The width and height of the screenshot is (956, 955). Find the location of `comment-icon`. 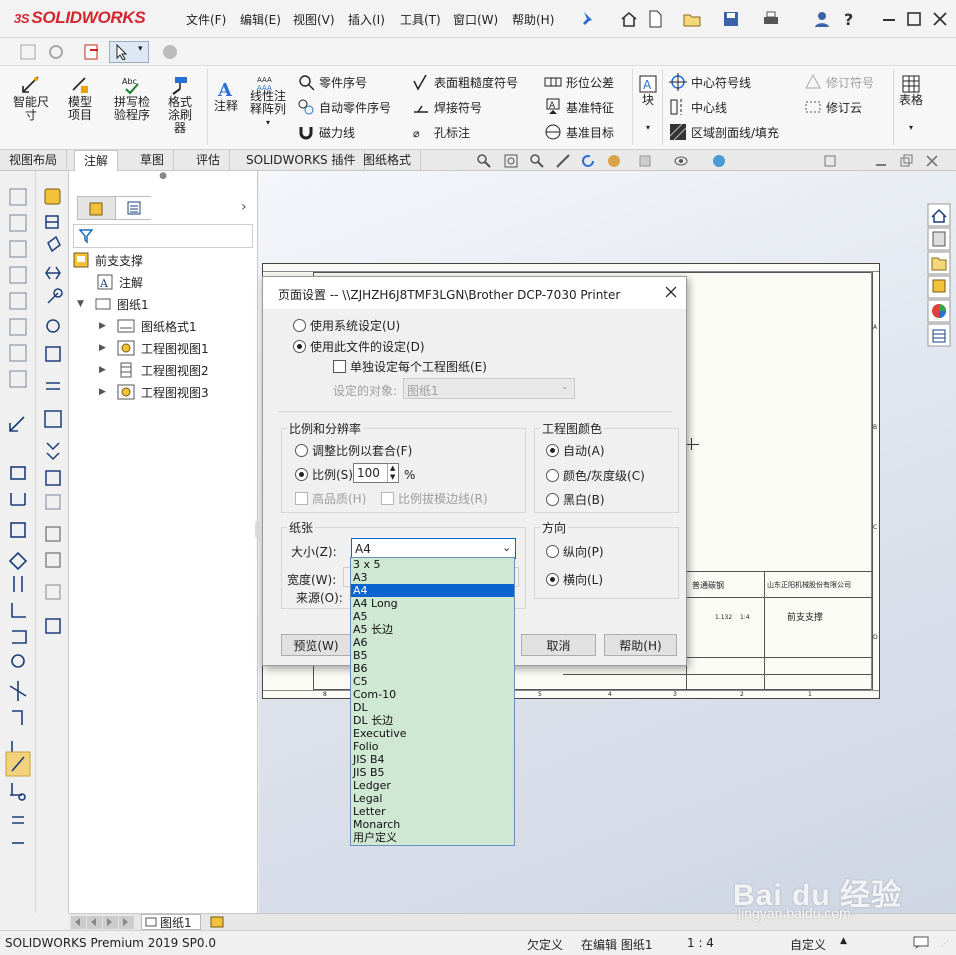

comment-icon is located at coordinates (921, 943).